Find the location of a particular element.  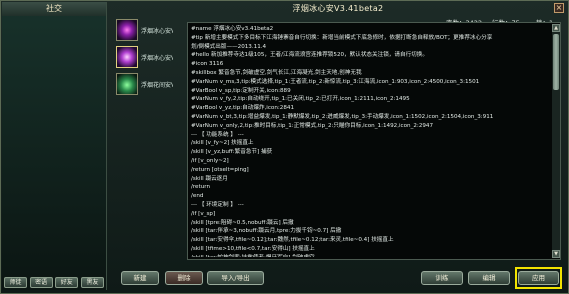

code-line: /return [otselt=ping] is located at coordinates (220, 169).